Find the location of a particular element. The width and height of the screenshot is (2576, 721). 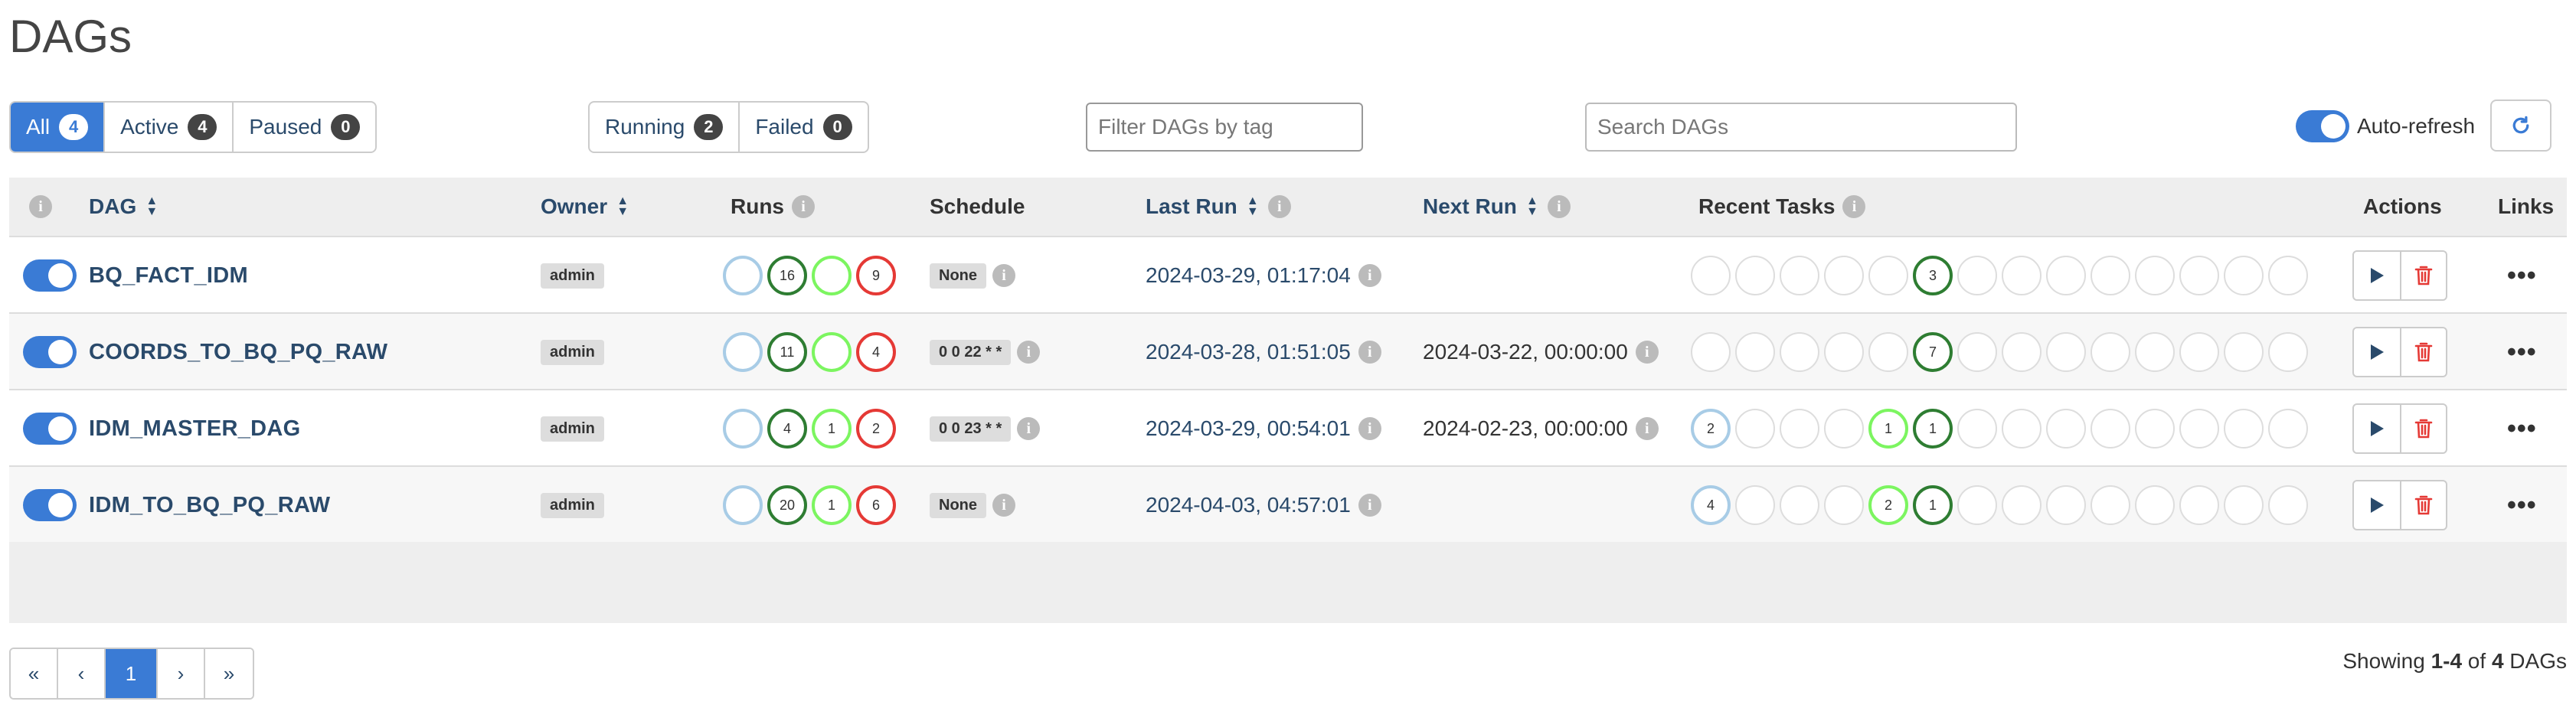

dag-id-link: COORDS_TO_BQ_PQ_RAW is located at coordinates (238, 353).